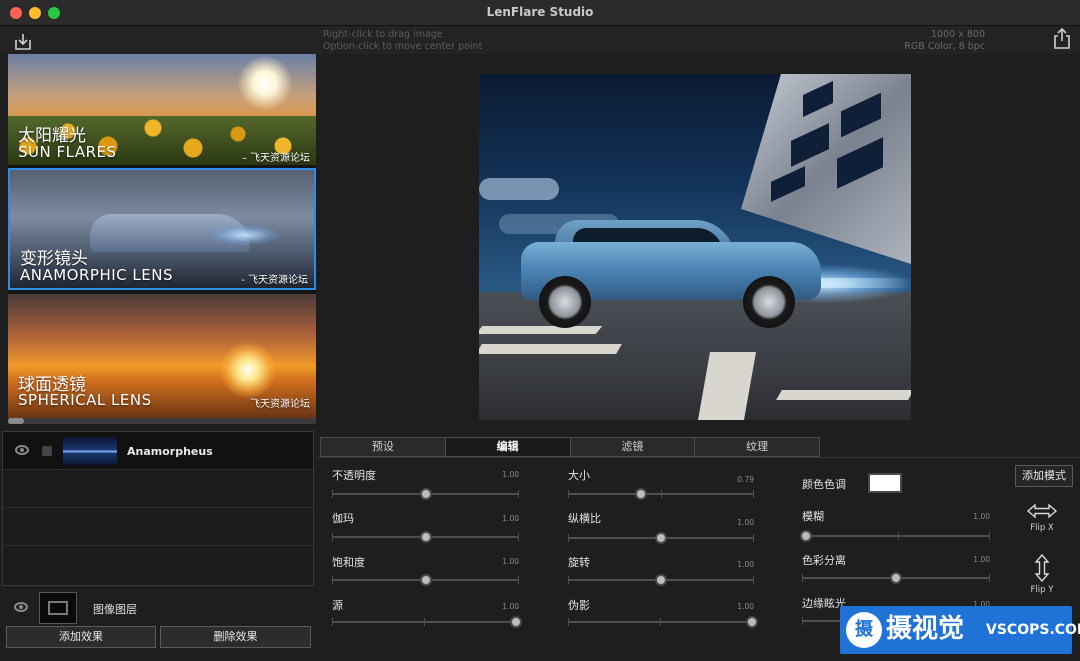  Describe the element at coordinates (813, 516) in the screenshot. I see `blur-label: 模糊` at that location.